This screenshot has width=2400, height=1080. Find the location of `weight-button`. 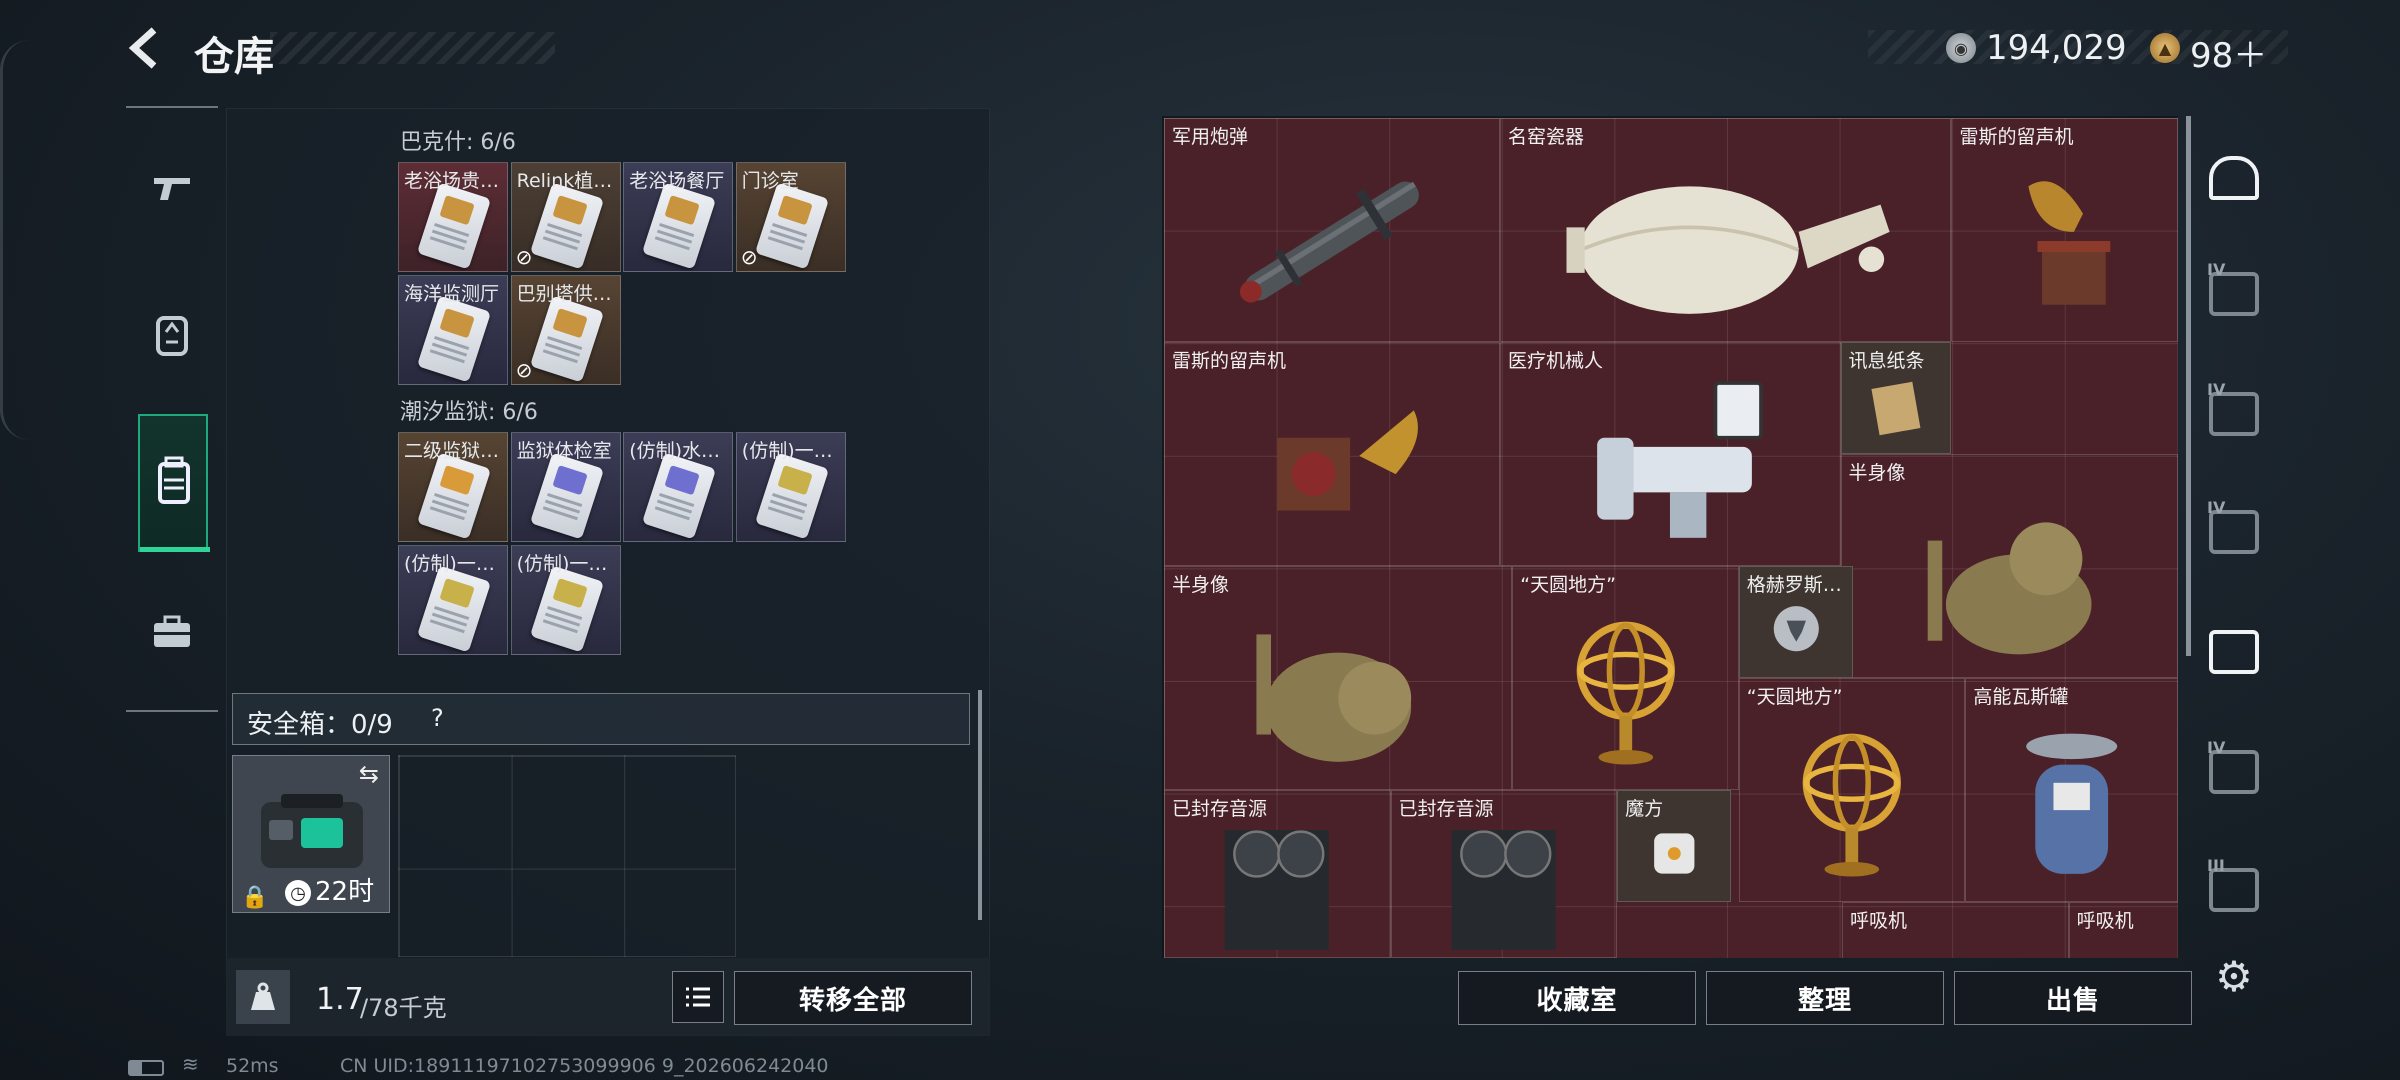

weight-button is located at coordinates (263, 997).